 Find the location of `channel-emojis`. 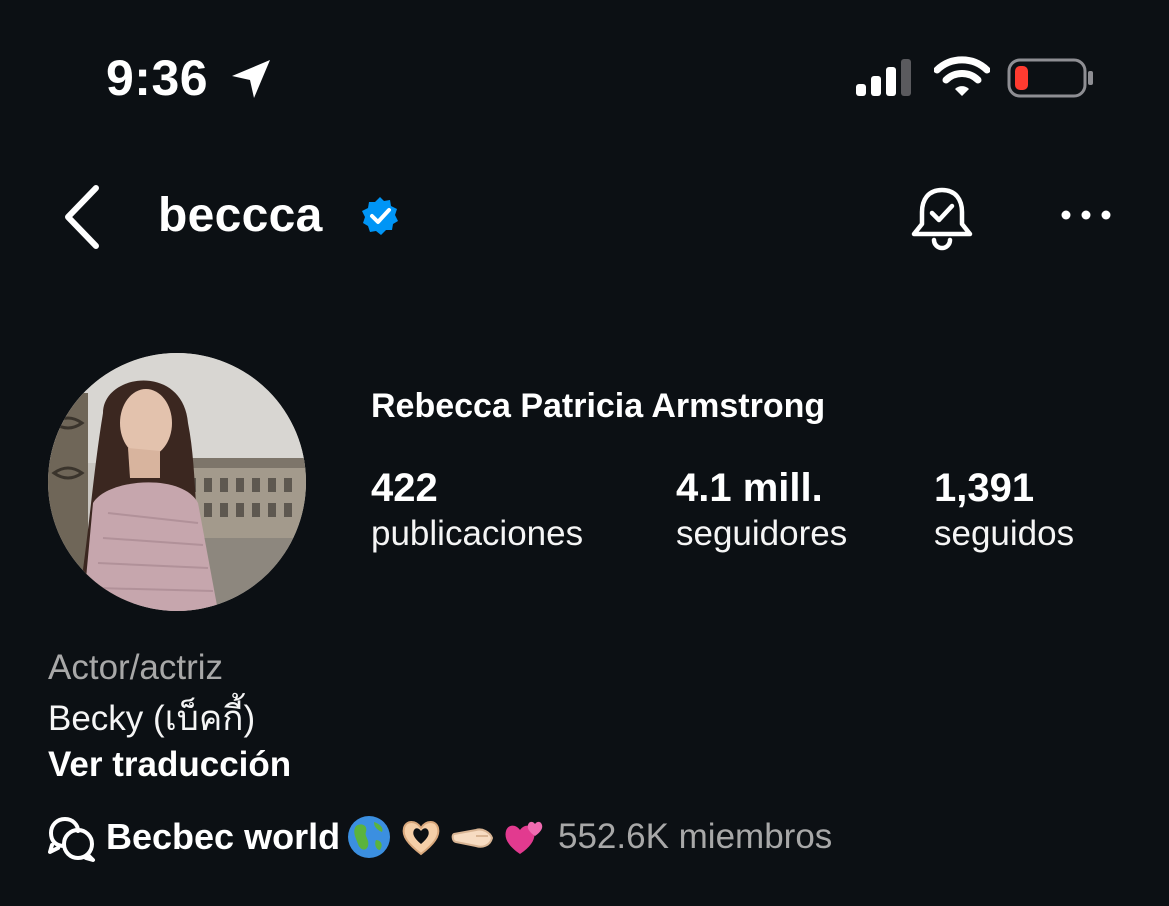

channel-emojis is located at coordinates (447, 837).